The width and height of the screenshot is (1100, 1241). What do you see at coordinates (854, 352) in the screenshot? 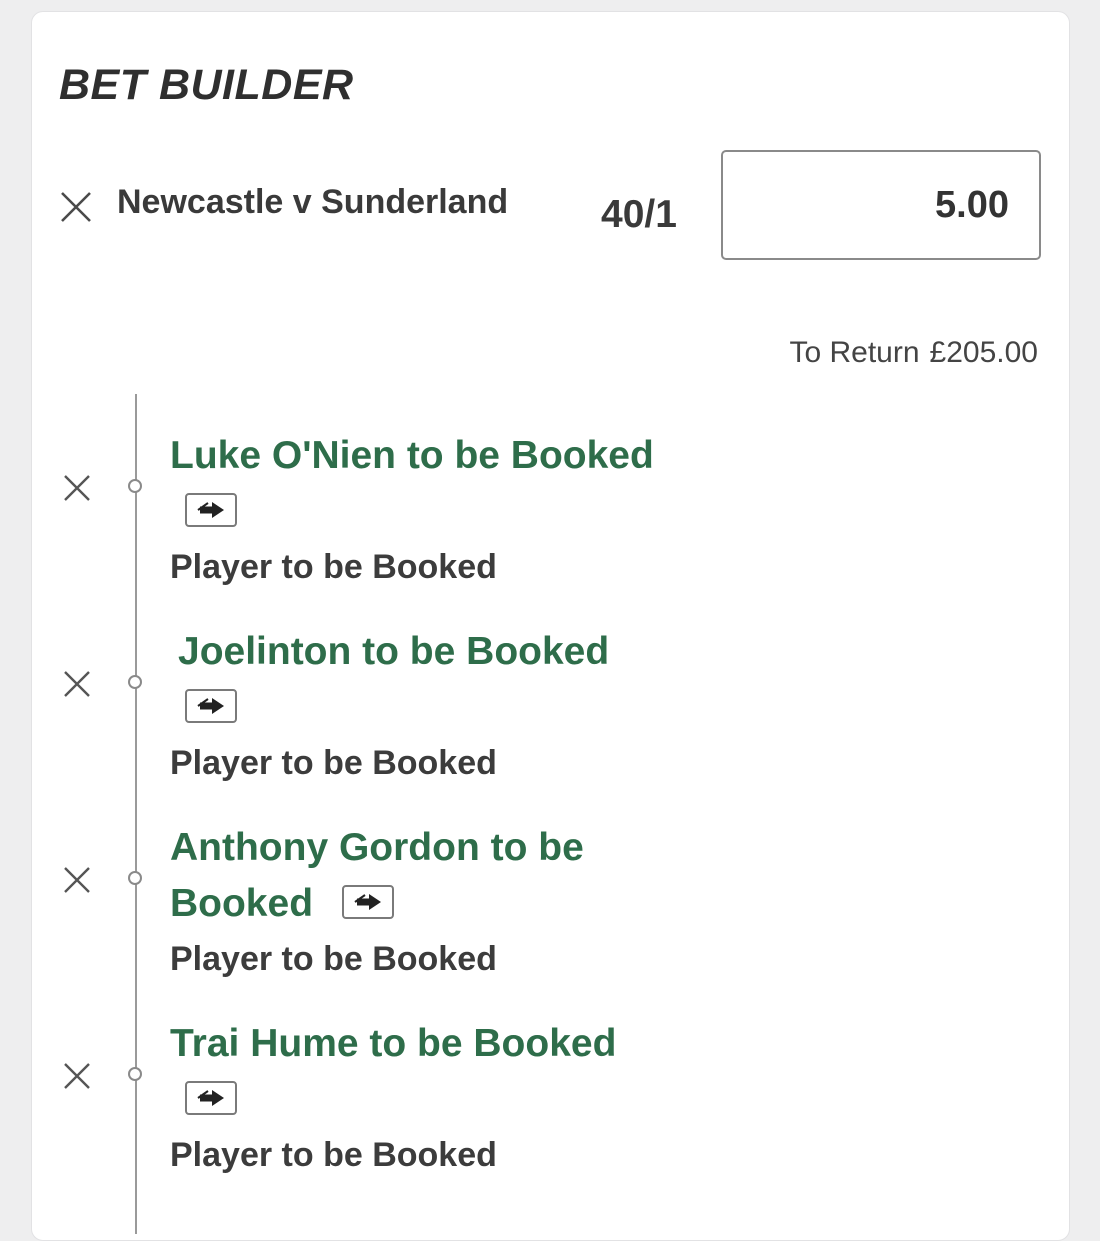
I see `to-return-label: To Return` at bounding box center [854, 352].